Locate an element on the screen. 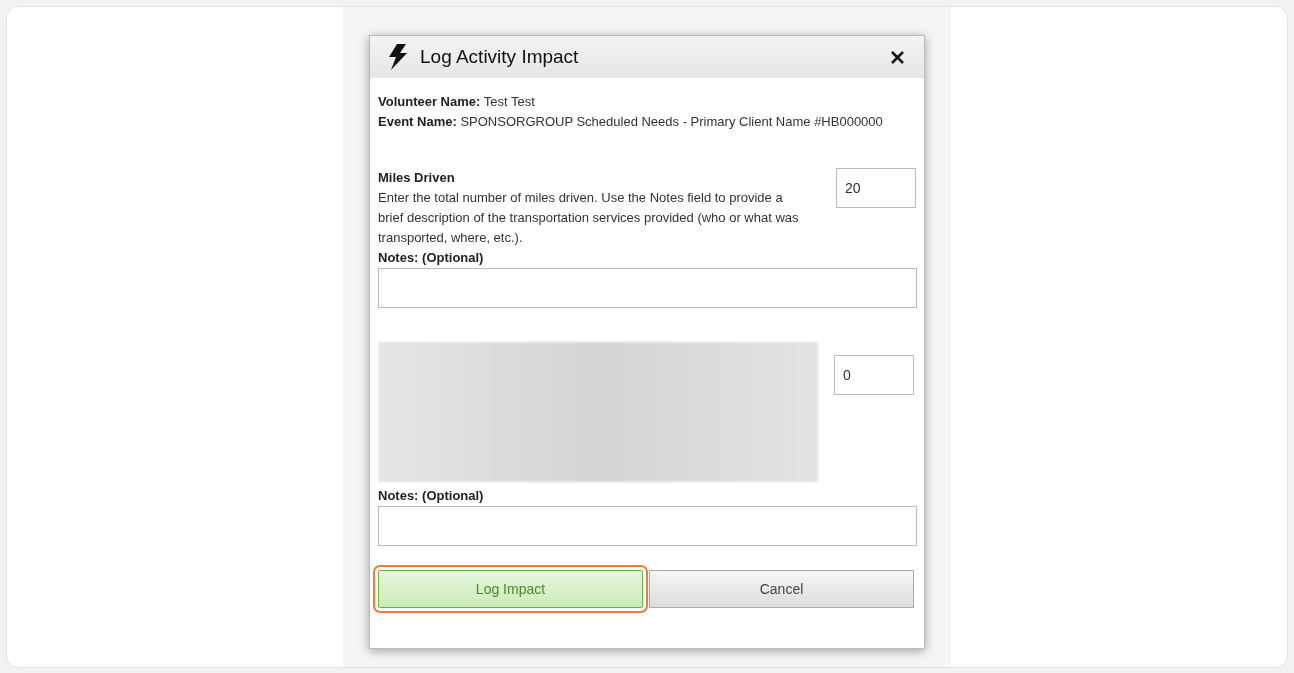 This screenshot has height=673, width=1294. value-field: 0 is located at coordinates (874, 375).